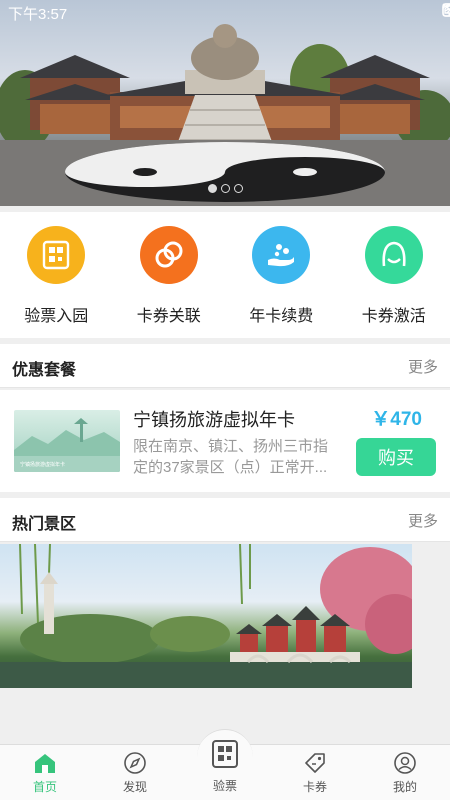  What do you see at coordinates (168, 316) in the screenshot?
I see `action-label: 卡券关联` at bounding box center [168, 316].